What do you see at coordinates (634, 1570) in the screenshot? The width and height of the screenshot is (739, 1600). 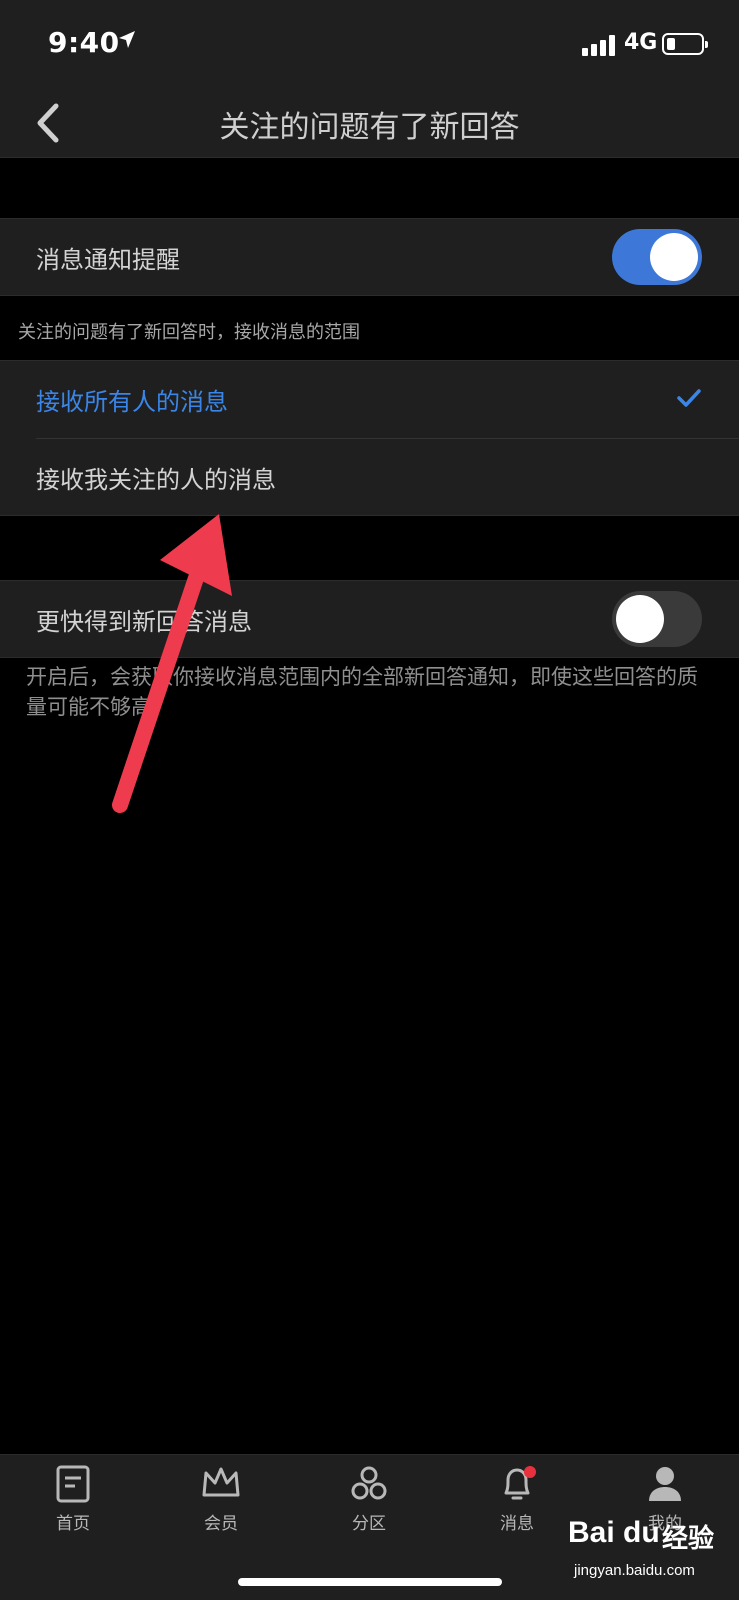 I see `watermark-url: jingyan.baidu.com` at bounding box center [634, 1570].